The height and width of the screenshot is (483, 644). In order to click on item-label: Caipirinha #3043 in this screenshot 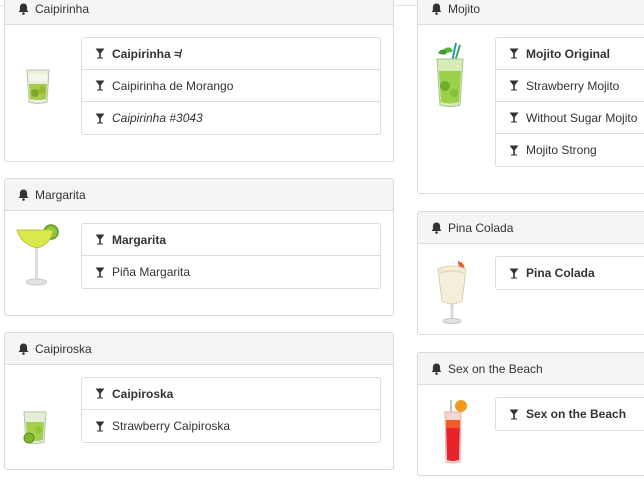, I will do `click(157, 118)`.